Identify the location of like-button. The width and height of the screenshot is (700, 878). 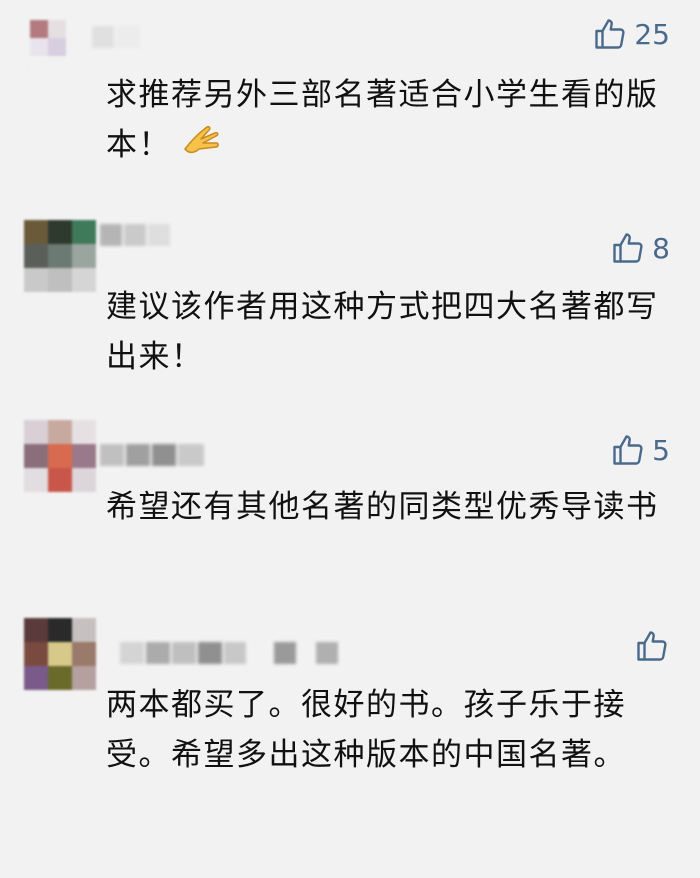
(652, 646).